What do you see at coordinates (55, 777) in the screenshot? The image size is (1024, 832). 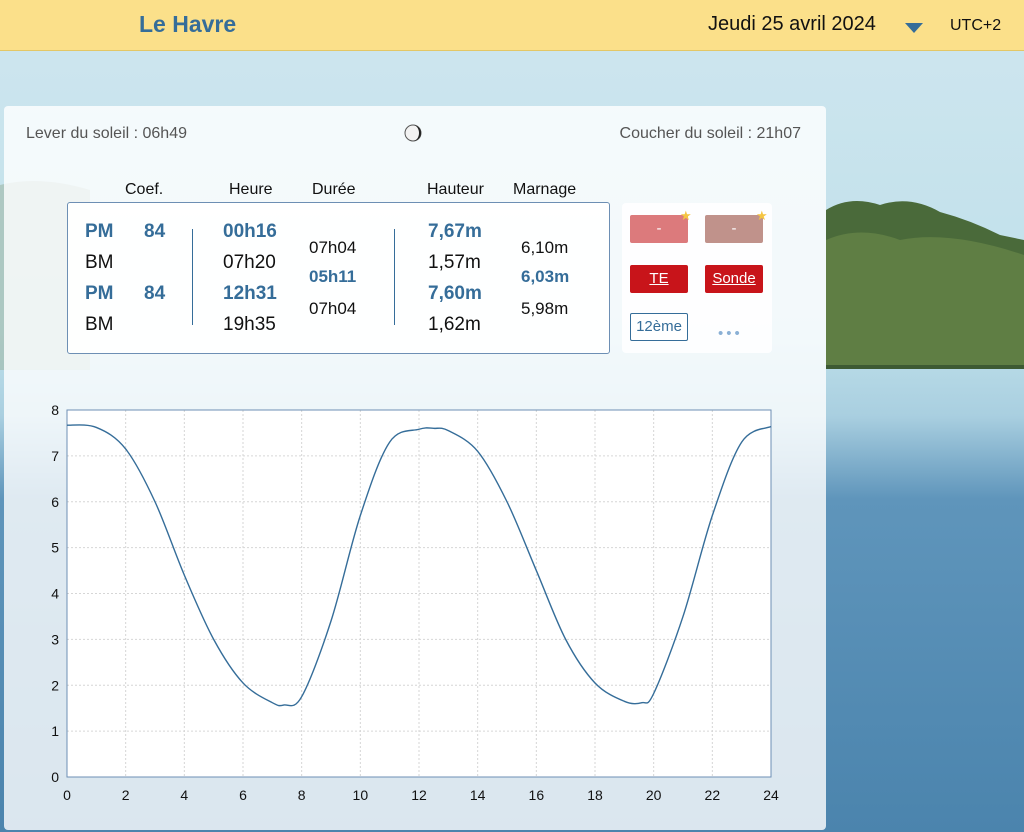 I see `y-tick-label: 0` at bounding box center [55, 777].